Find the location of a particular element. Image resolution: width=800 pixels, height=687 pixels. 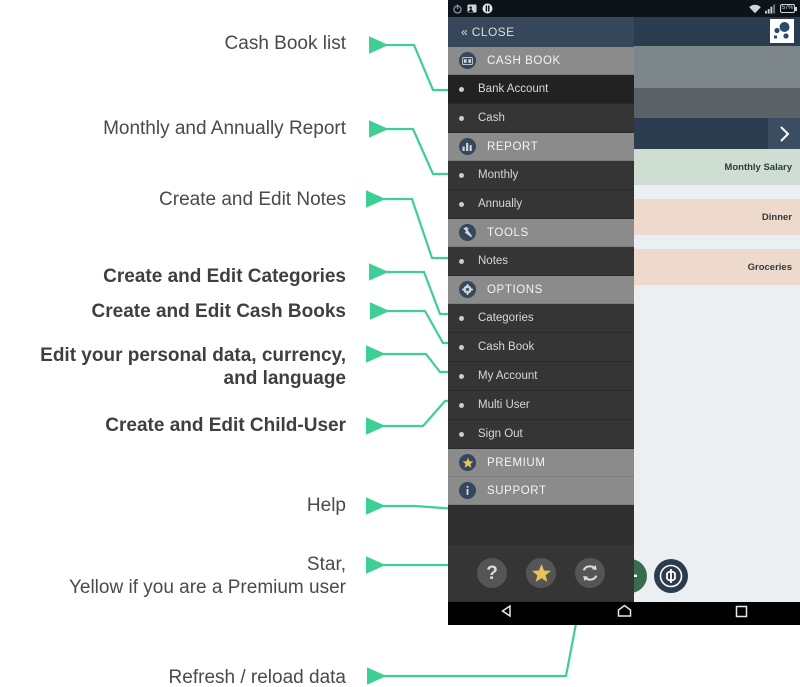

sidebar-item-label: Notes is located at coordinates (493, 261).